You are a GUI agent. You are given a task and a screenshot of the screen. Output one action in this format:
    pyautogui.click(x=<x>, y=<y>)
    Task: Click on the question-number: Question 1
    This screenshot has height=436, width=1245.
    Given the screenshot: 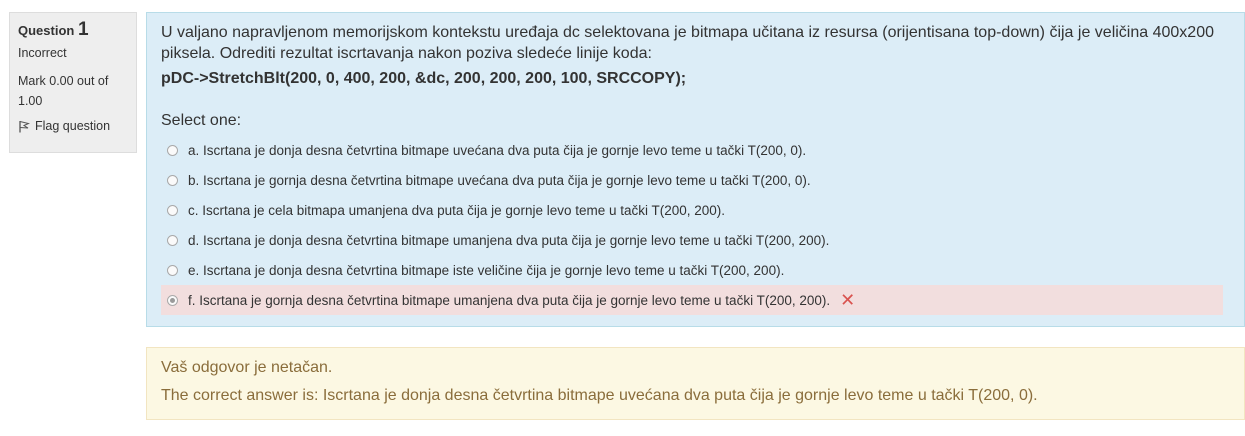 What is the action you would take?
    pyautogui.click(x=73, y=29)
    